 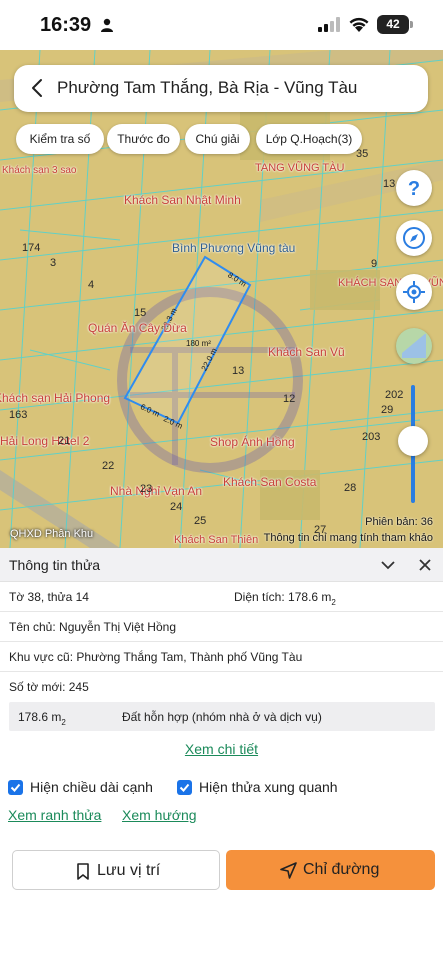 I want to click on planning-layer-label: QHXD Phân Khu, so click(x=52, y=534).